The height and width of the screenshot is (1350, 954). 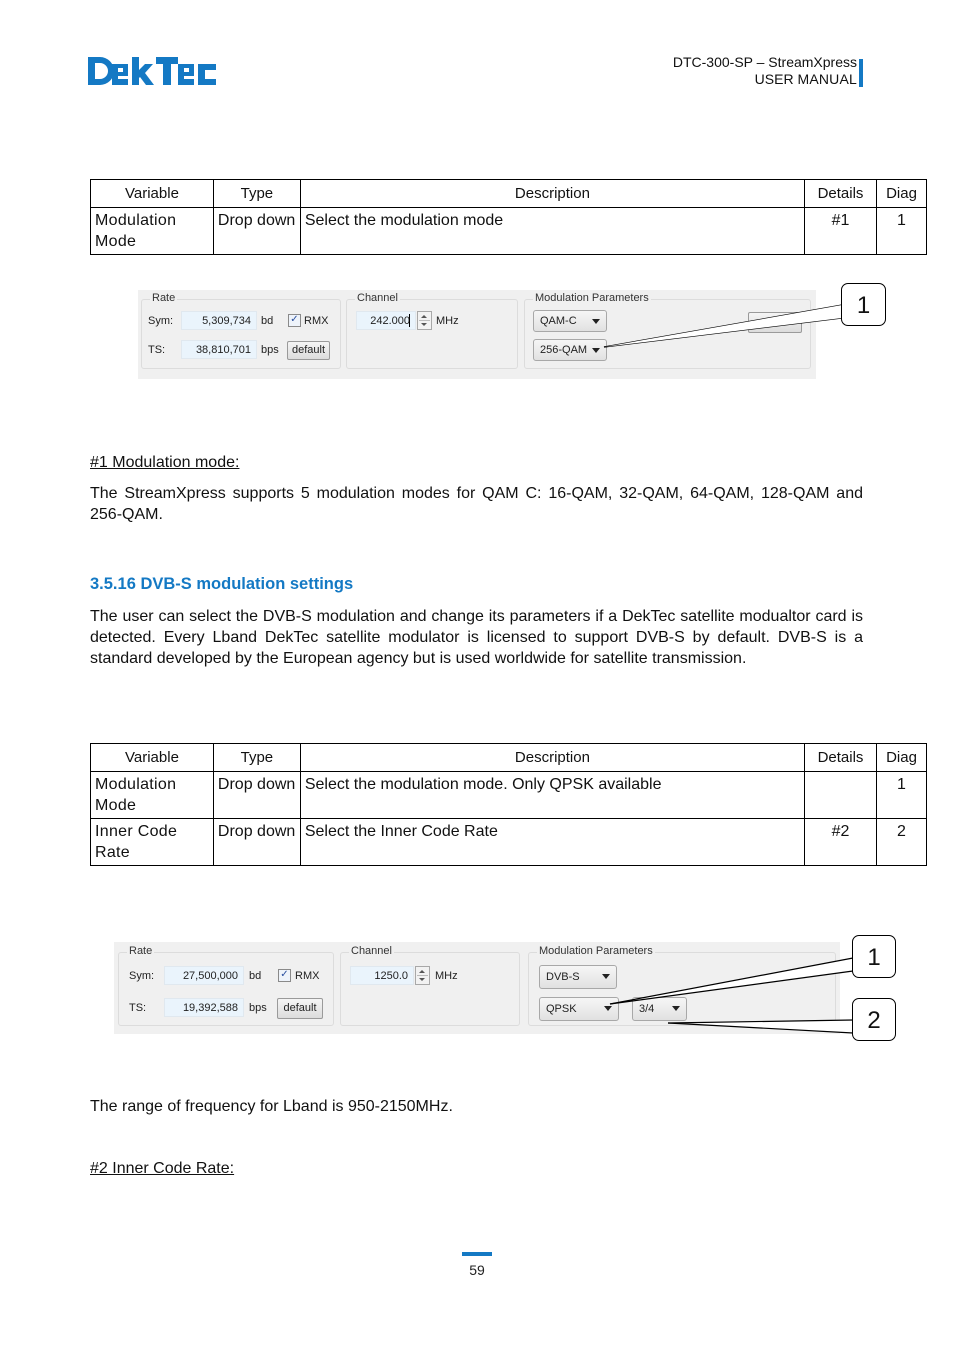 I want to click on constellation-dropdown: QPSK, so click(x=579, y=1009).